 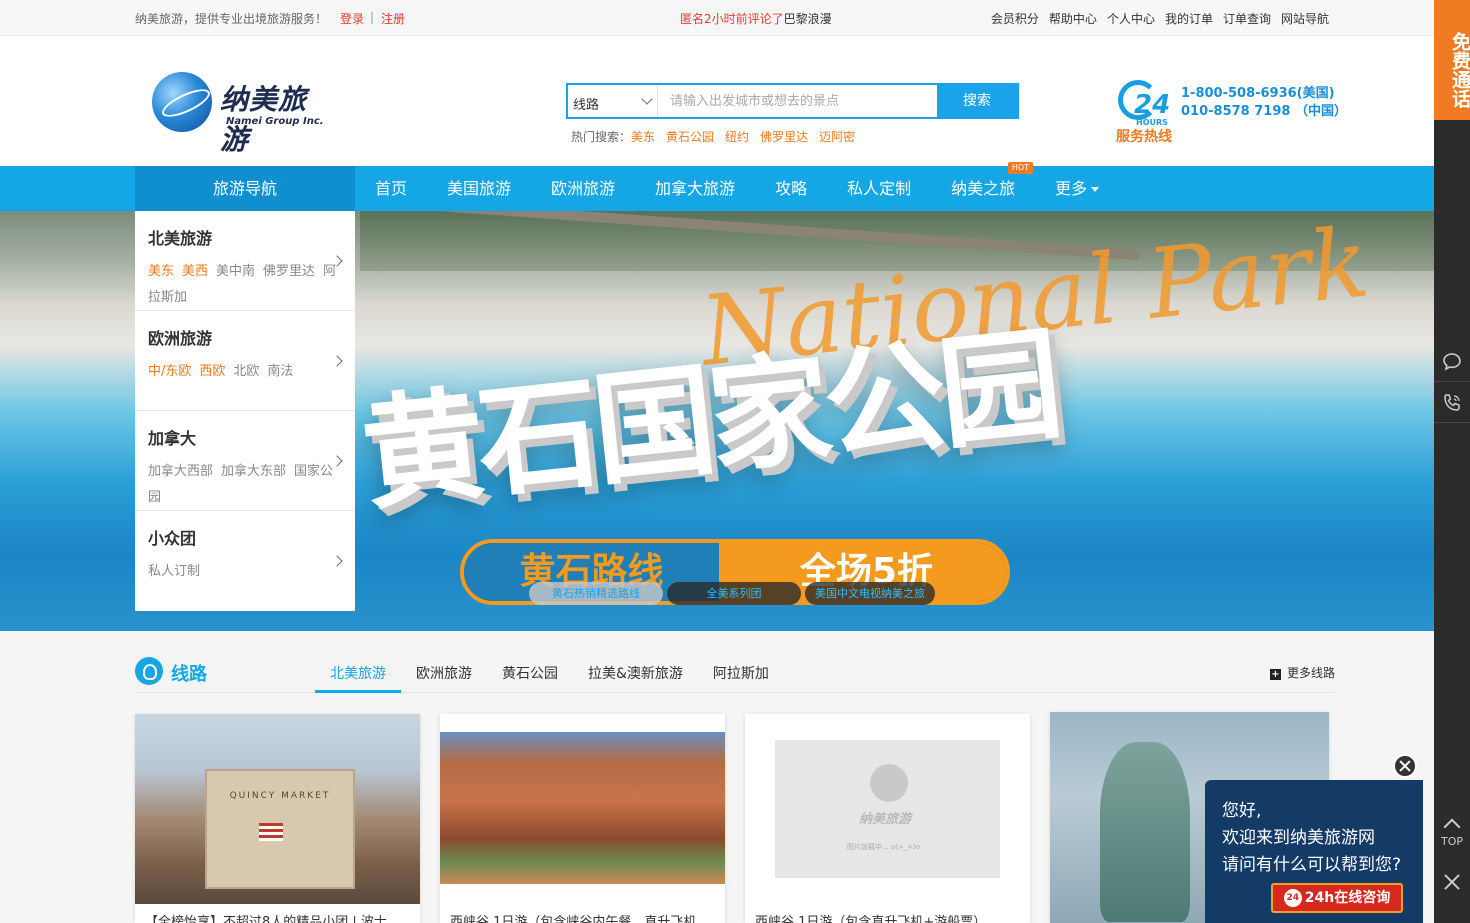 I want to click on tab-yellowstone: 黄石公园, so click(x=530, y=670).